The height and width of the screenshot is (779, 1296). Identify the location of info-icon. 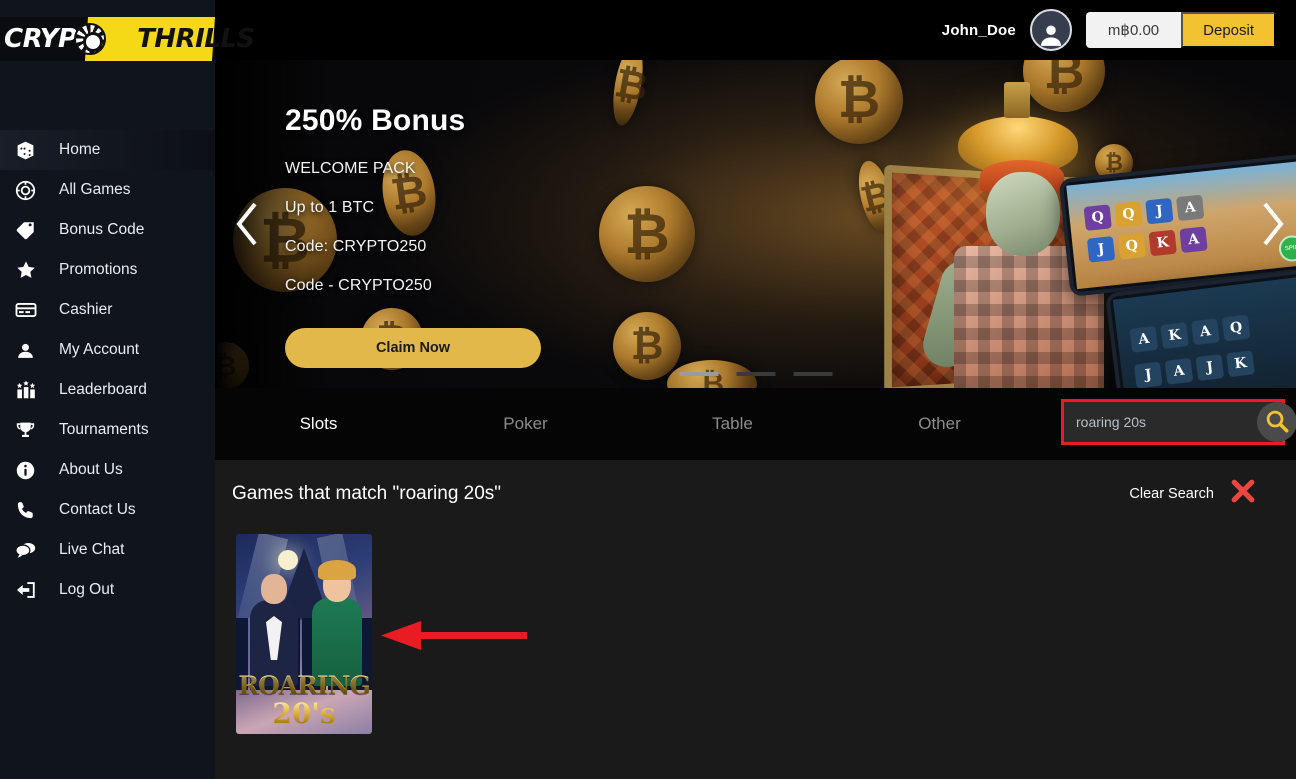
(30, 470).